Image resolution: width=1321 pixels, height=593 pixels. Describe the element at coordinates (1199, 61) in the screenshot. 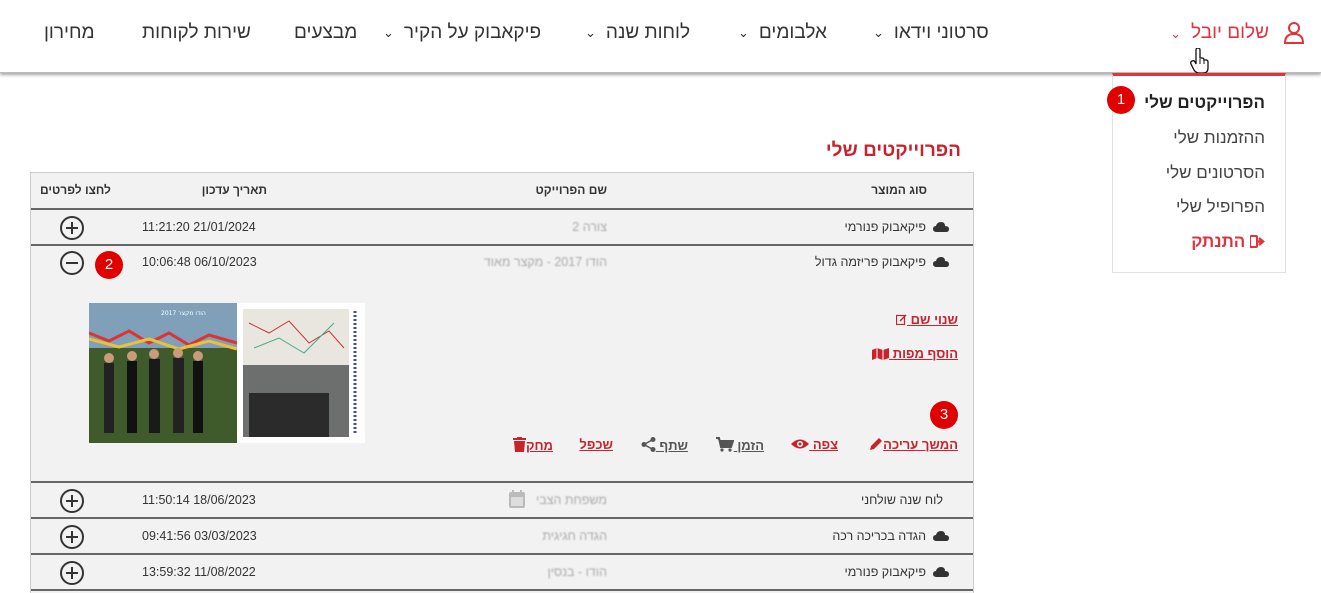

I see `hand-cursor-icon` at that location.